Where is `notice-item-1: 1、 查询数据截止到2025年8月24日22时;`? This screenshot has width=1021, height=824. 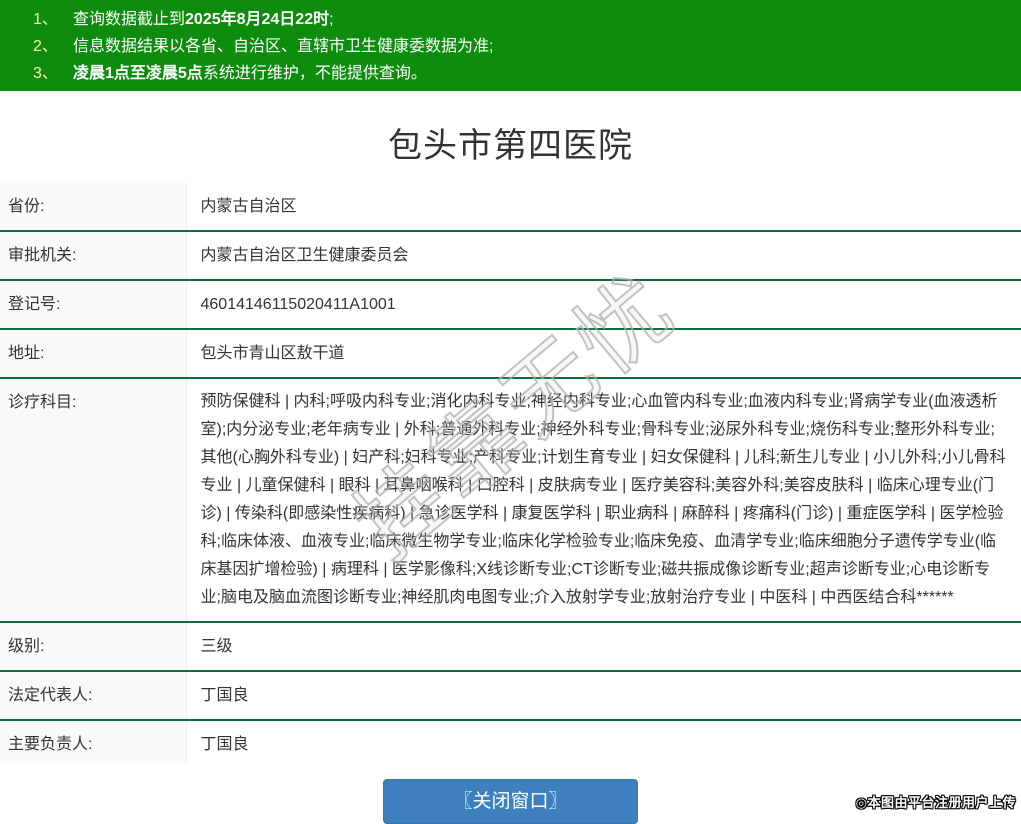
notice-item-1: 1、 查询数据截止到2025年8月24日22时; is located at coordinates (522, 19).